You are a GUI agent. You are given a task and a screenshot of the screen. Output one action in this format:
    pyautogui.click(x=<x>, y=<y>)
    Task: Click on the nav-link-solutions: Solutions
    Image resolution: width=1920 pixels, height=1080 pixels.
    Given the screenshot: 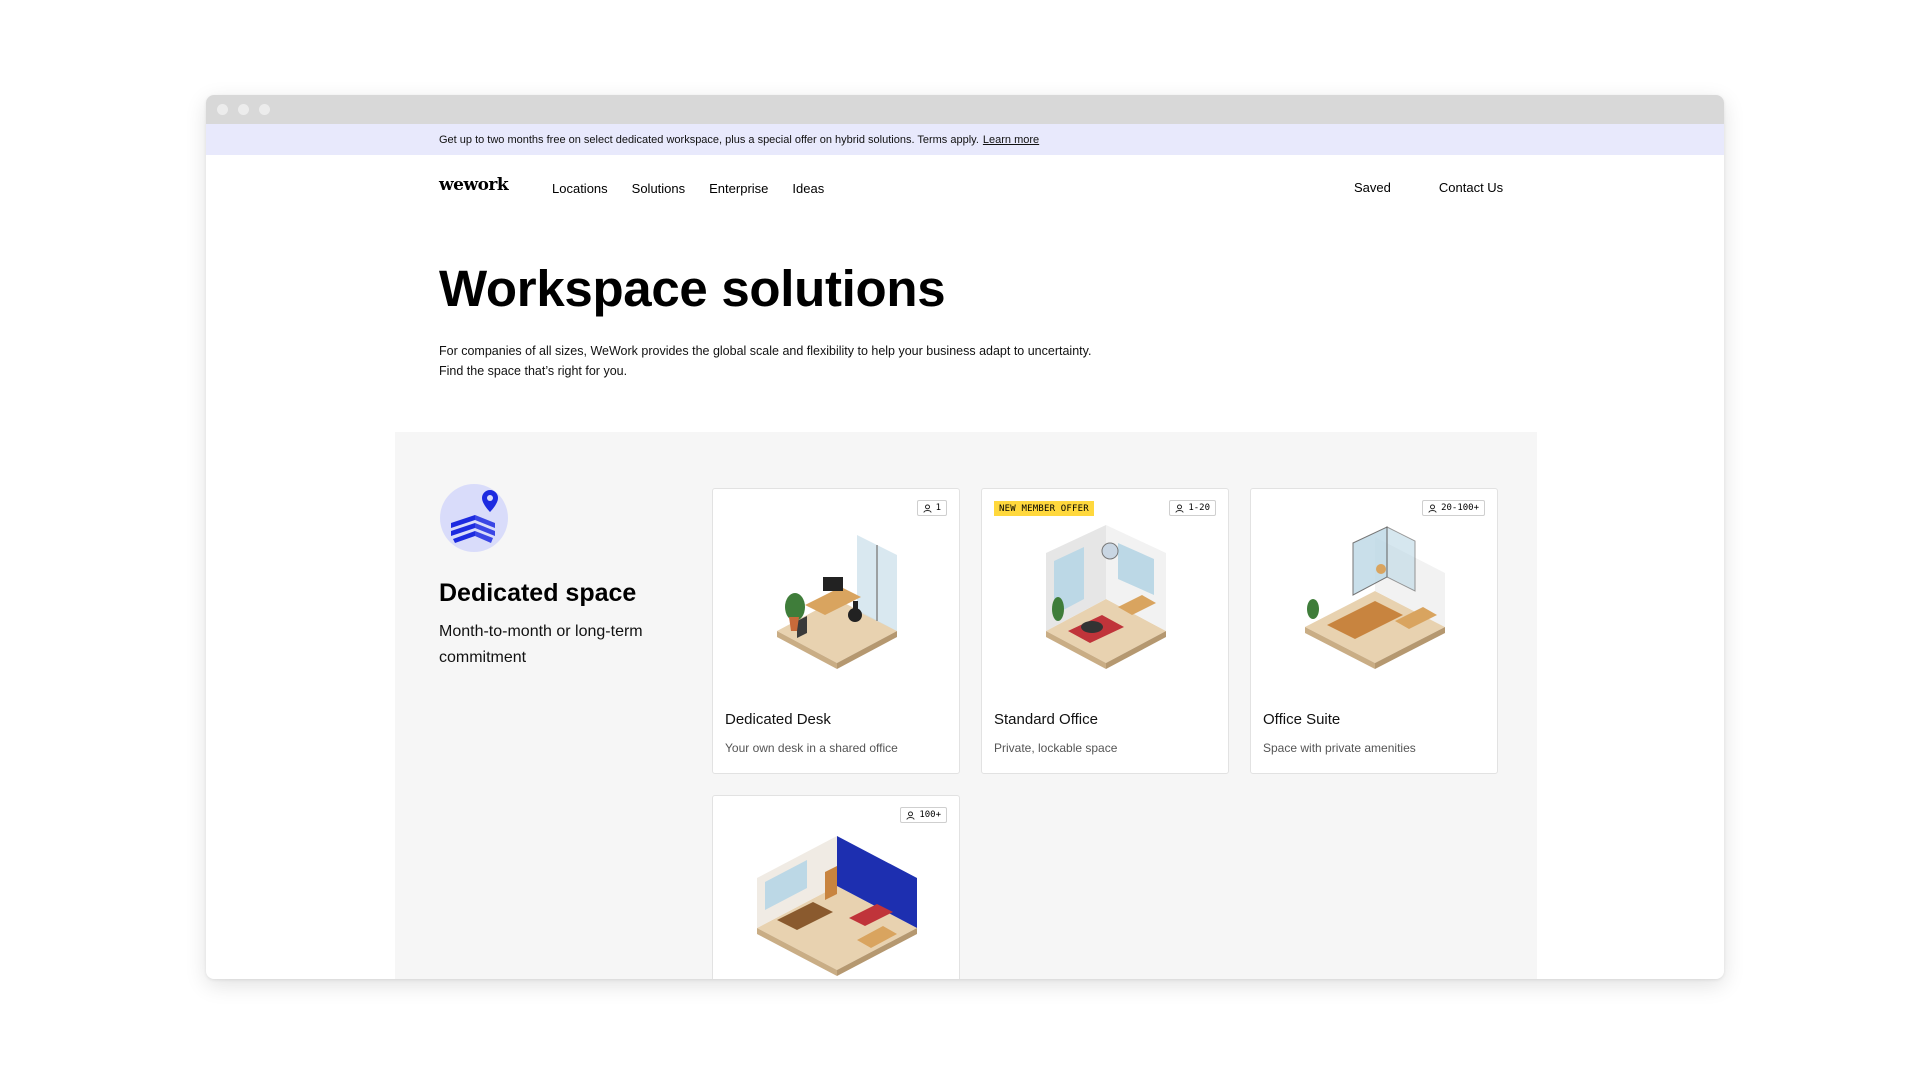 What is the action you would take?
    pyautogui.click(x=658, y=188)
    